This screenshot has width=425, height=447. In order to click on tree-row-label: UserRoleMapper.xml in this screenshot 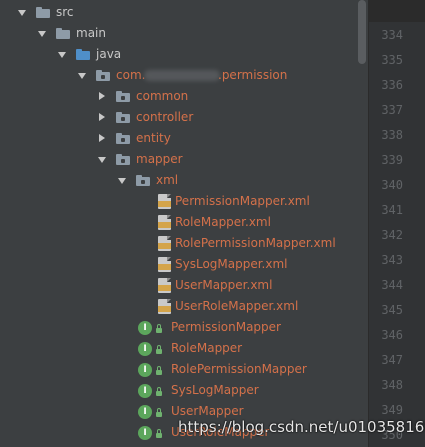, I will do `click(237, 306)`.